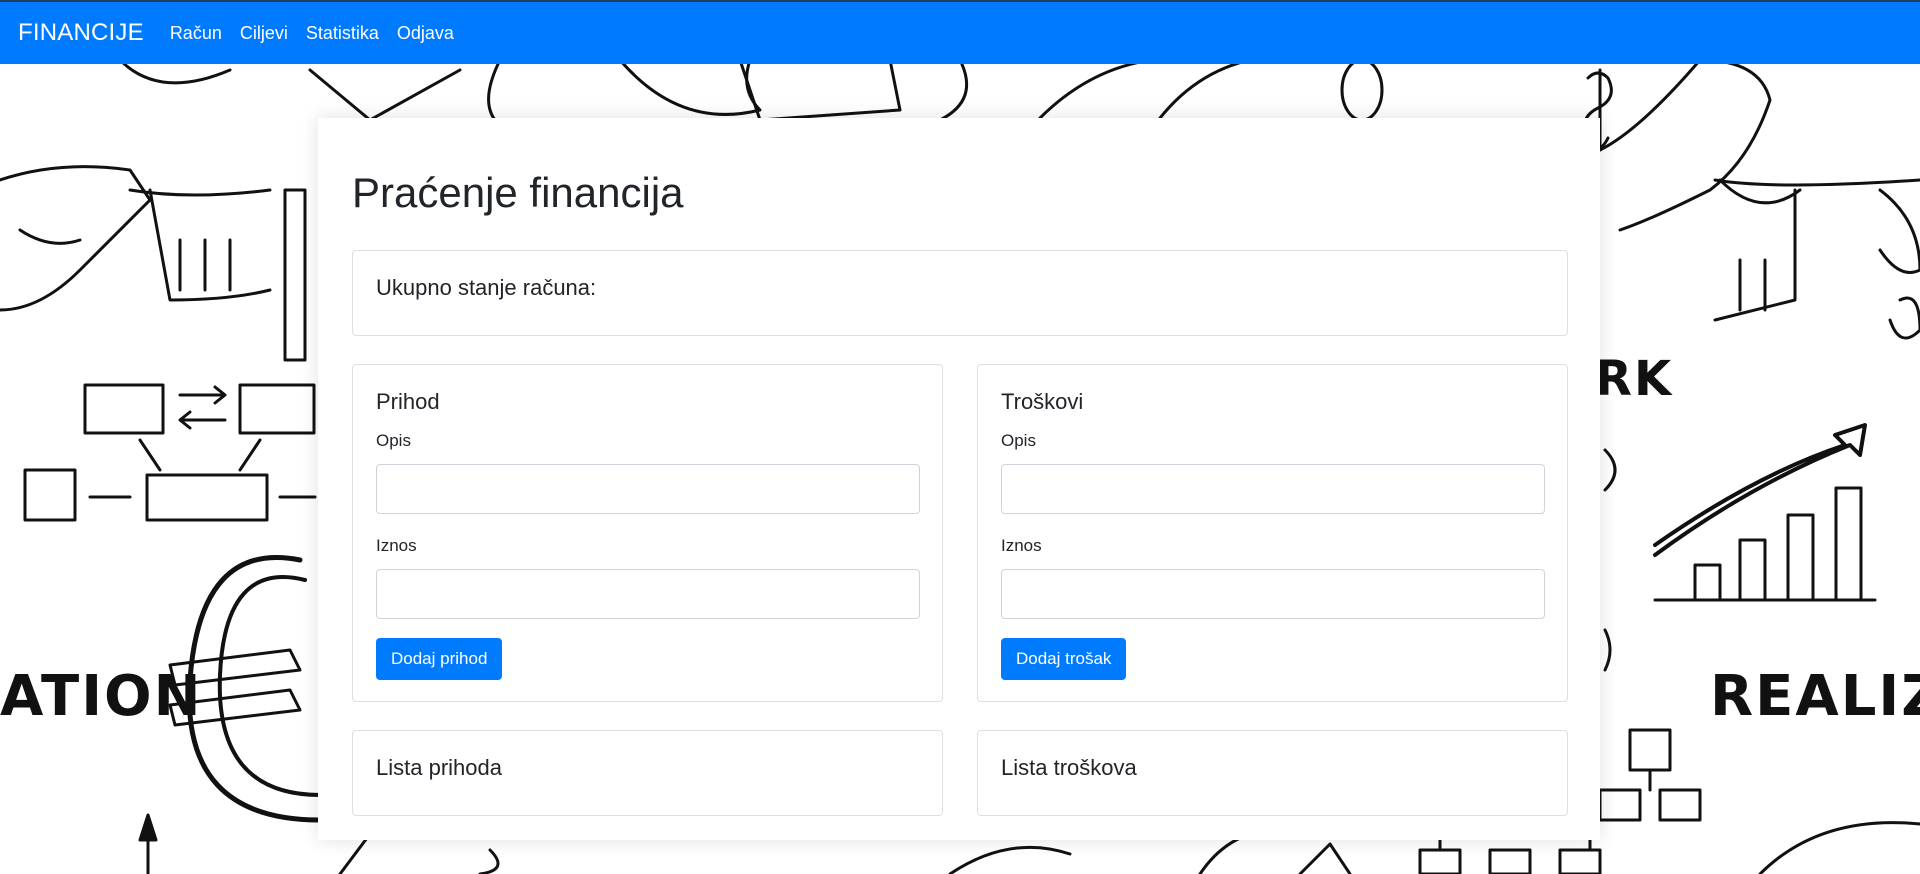  I want to click on nav-link-odjava: Odjava, so click(425, 33).